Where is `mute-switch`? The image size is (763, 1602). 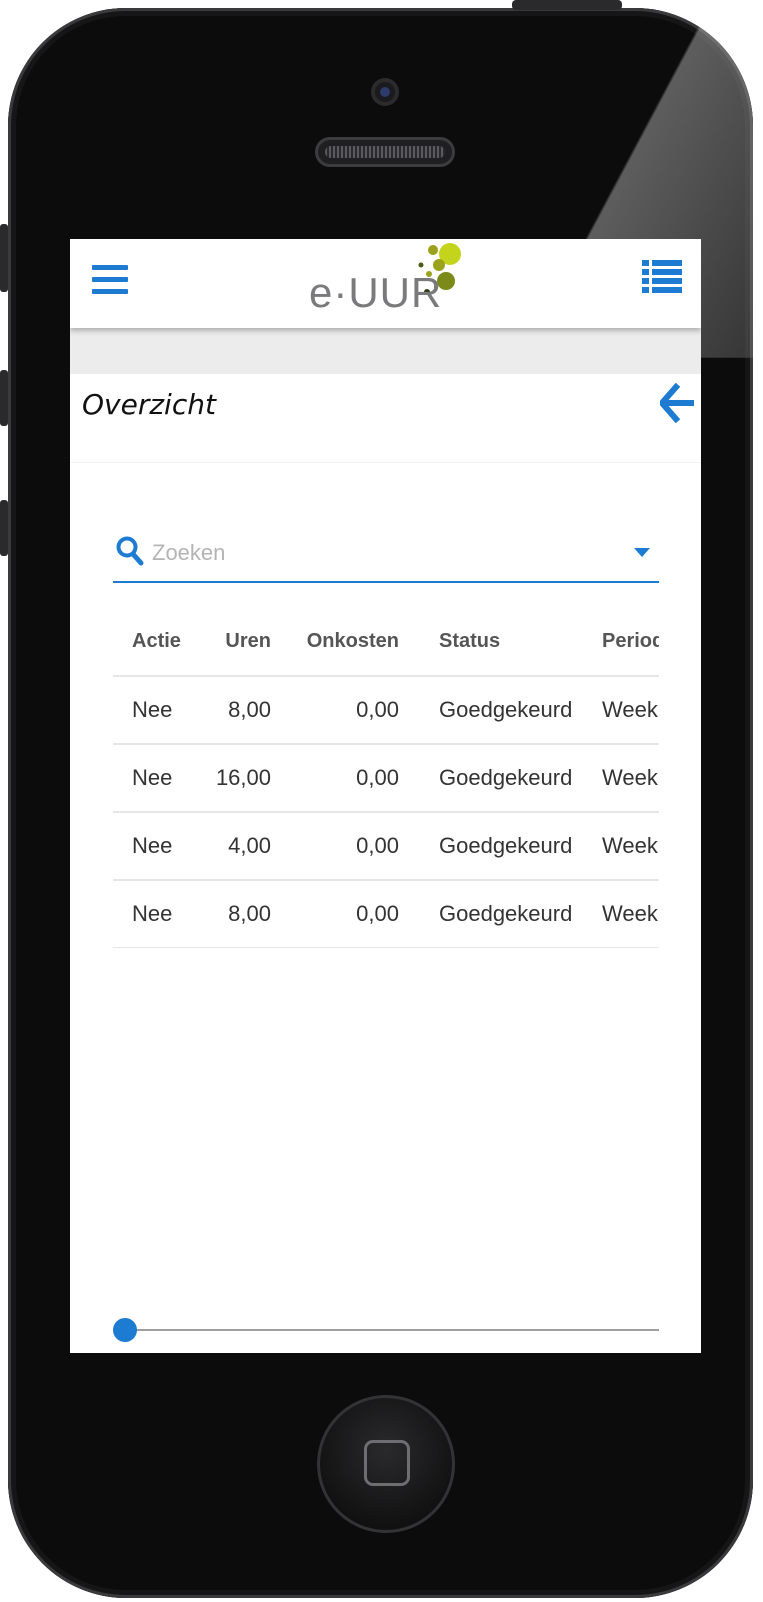 mute-switch is located at coordinates (4, 258).